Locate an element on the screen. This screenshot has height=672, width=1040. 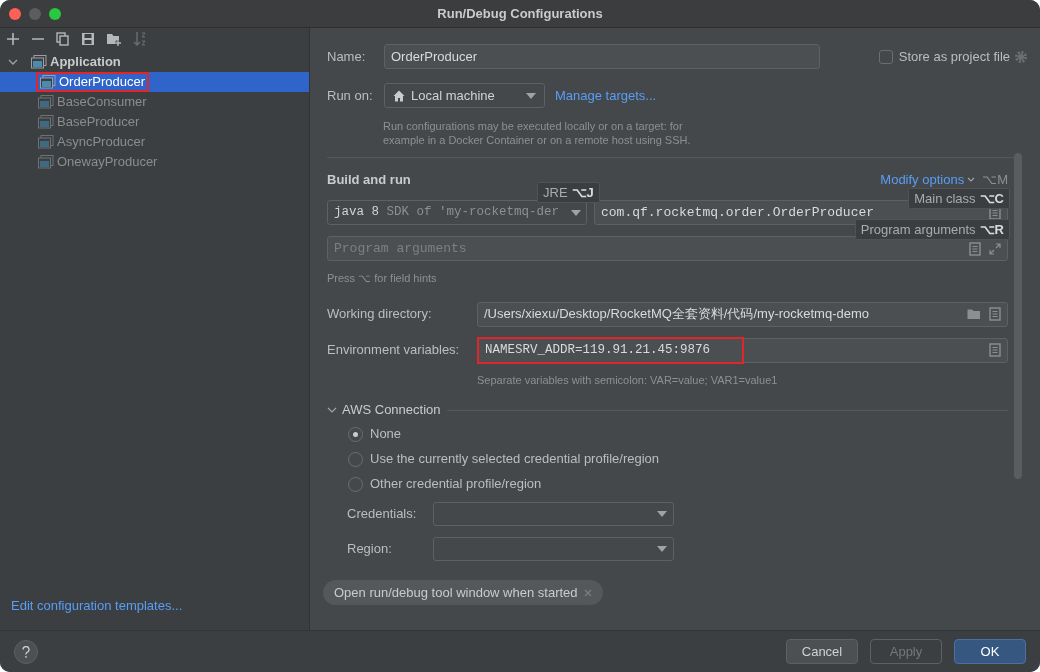
gear-icon is located at coordinates (1021, 56).